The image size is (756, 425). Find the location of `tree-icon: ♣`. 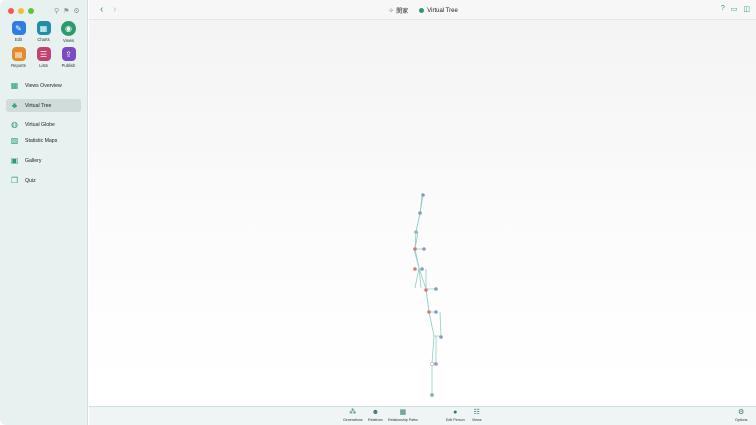

tree-icon: ♣ is located at coordinates (14, 105).